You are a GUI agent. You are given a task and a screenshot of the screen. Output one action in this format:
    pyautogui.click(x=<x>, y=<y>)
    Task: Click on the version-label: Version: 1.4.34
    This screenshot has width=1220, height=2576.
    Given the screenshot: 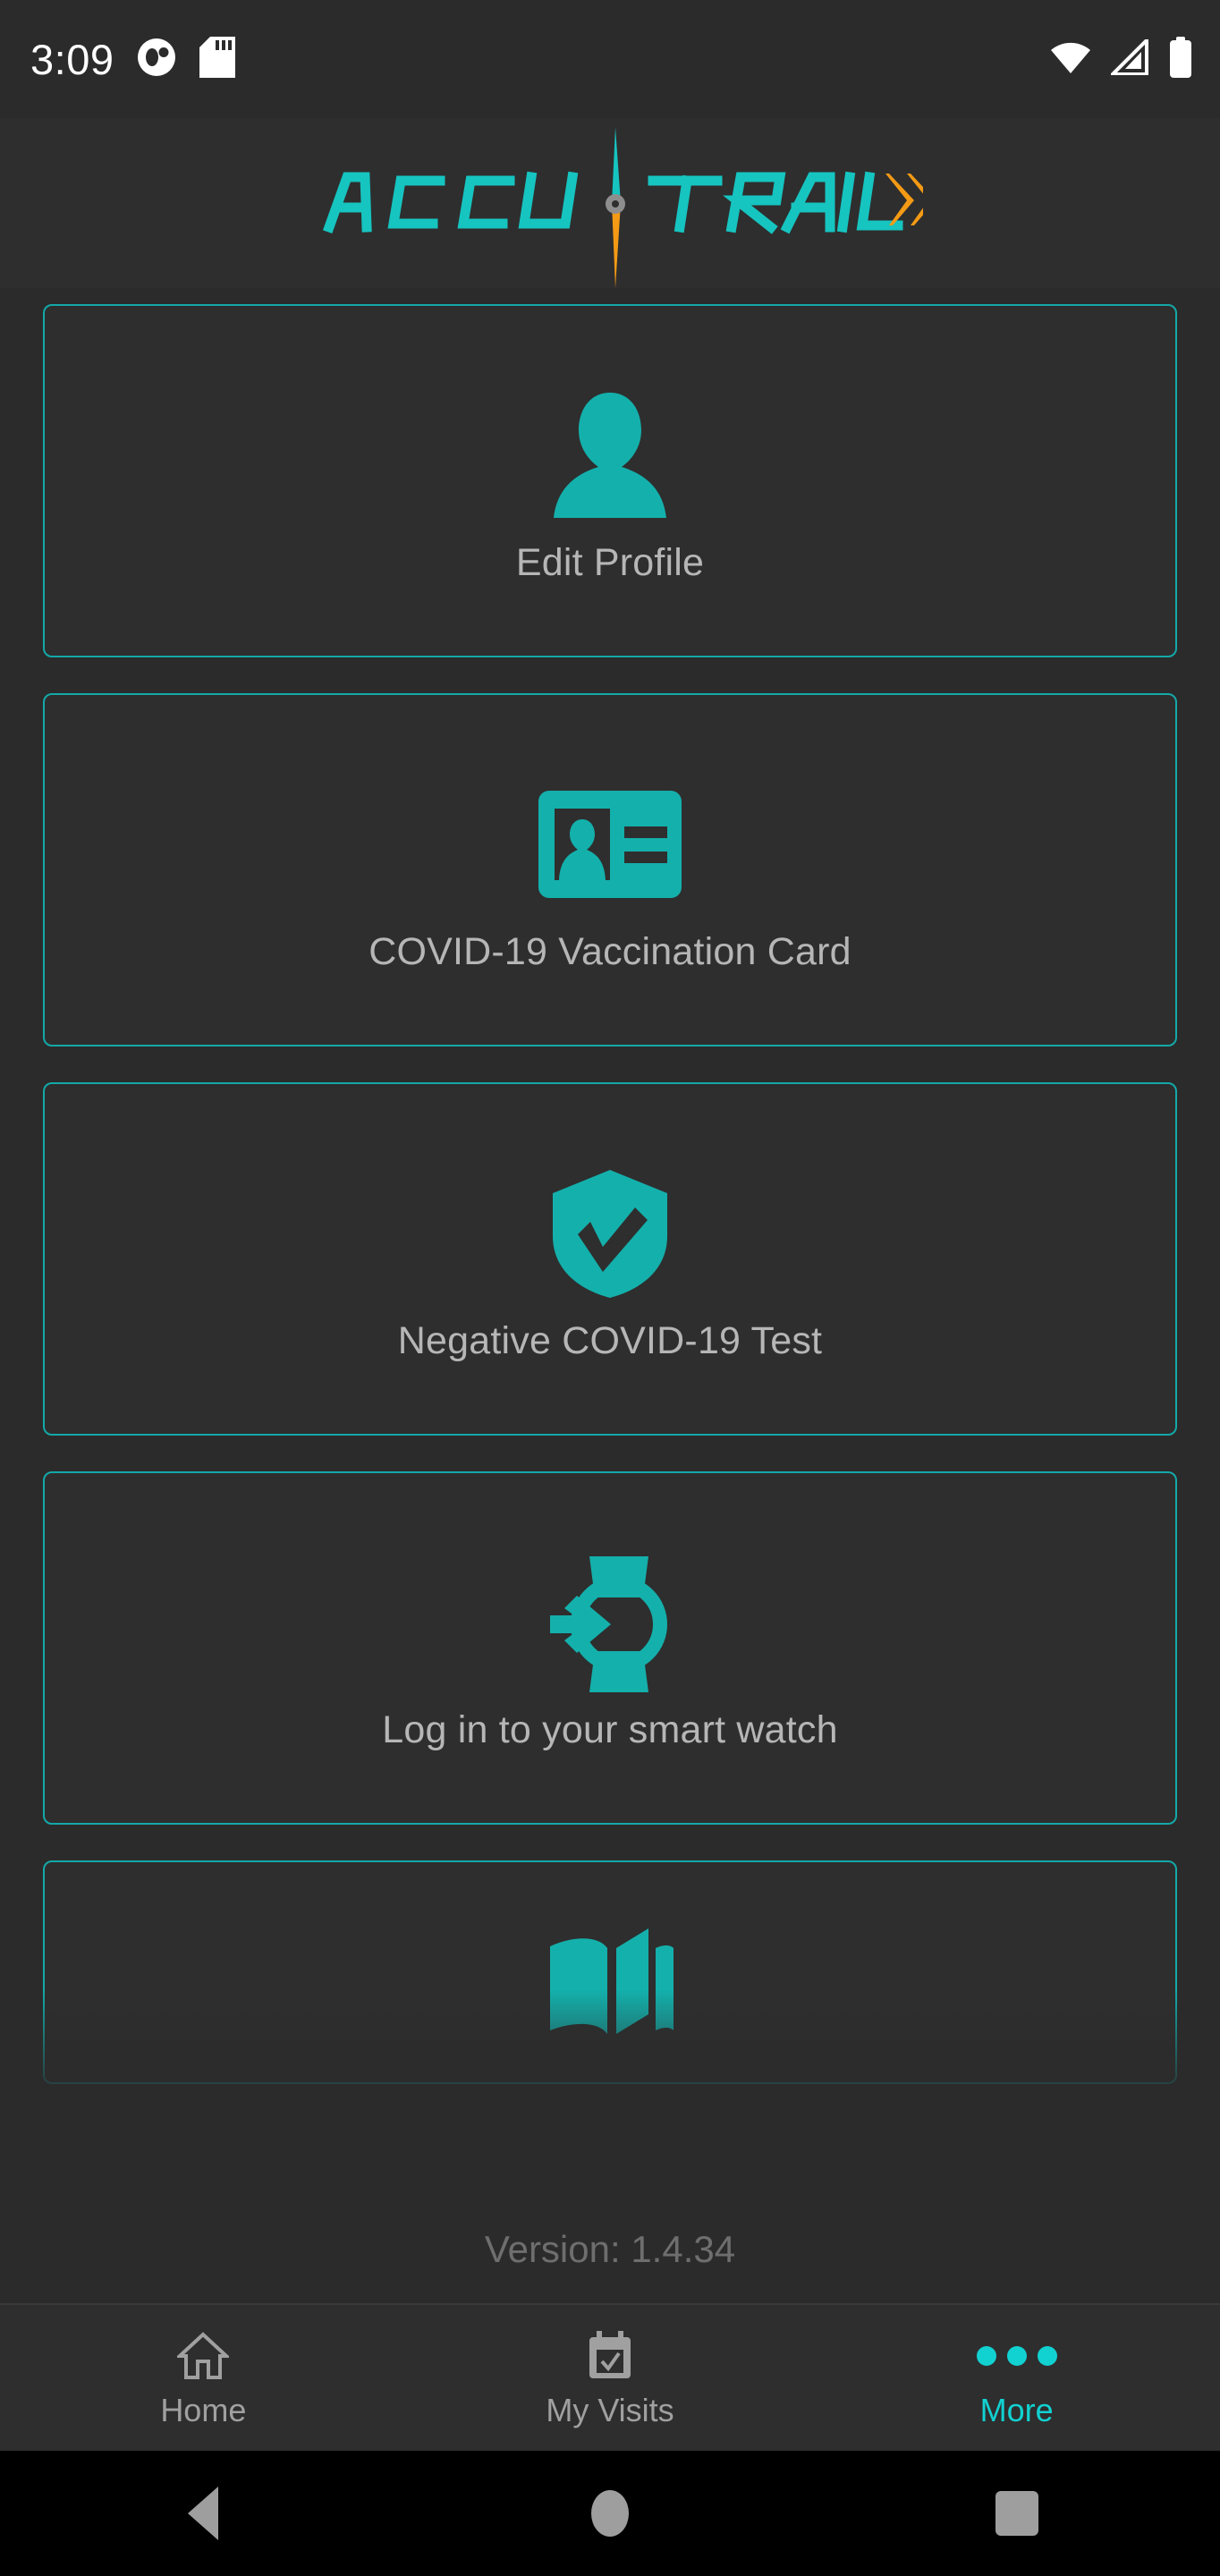 What is the action you would take?
    pyautogui.click(x=610, y=2249)
    